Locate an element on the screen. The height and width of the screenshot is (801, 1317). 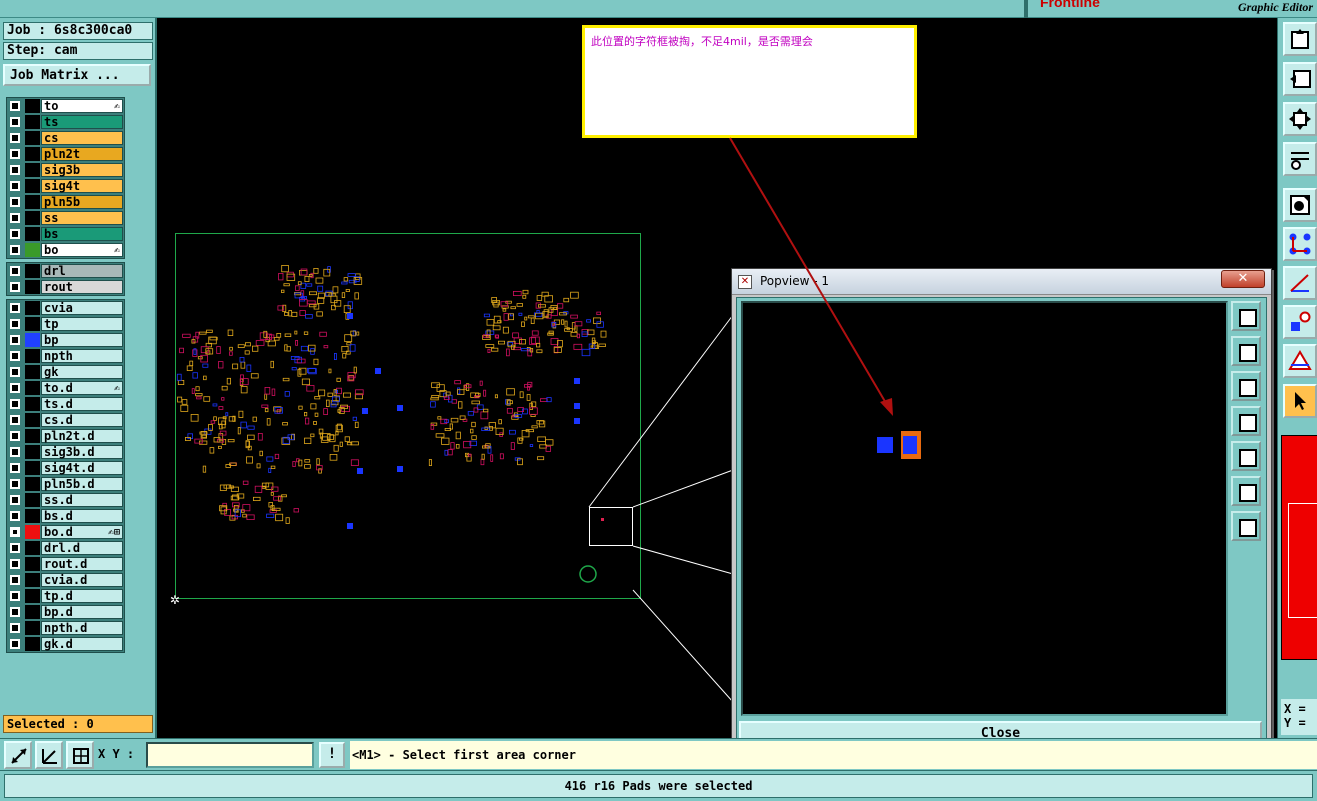
overview-map is located at coordinates (1299, 547).